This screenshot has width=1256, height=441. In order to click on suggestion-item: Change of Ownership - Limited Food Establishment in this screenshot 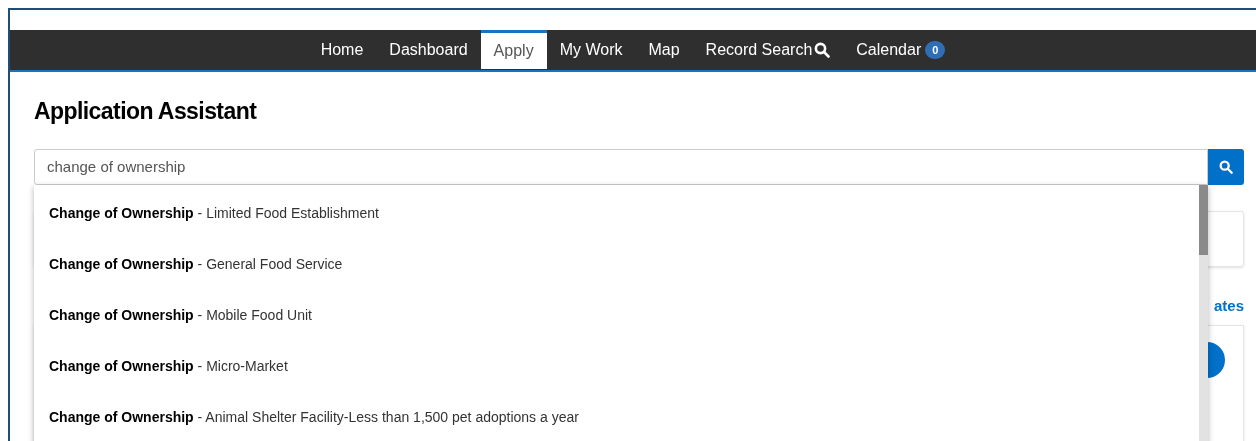, I will do `click(616, 213)`.